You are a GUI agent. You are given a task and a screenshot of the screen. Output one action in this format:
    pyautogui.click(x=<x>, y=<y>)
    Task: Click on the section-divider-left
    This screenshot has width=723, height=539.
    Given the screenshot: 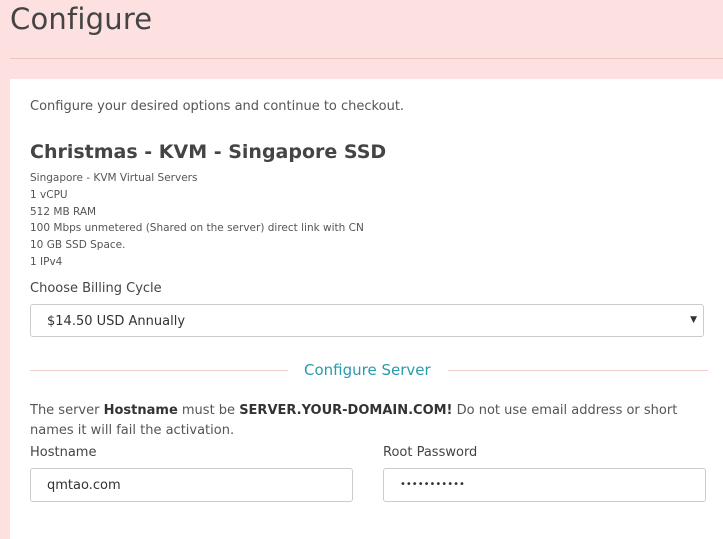 What is the action you would take?
    pyautogui.click(x=159, y=370)
    